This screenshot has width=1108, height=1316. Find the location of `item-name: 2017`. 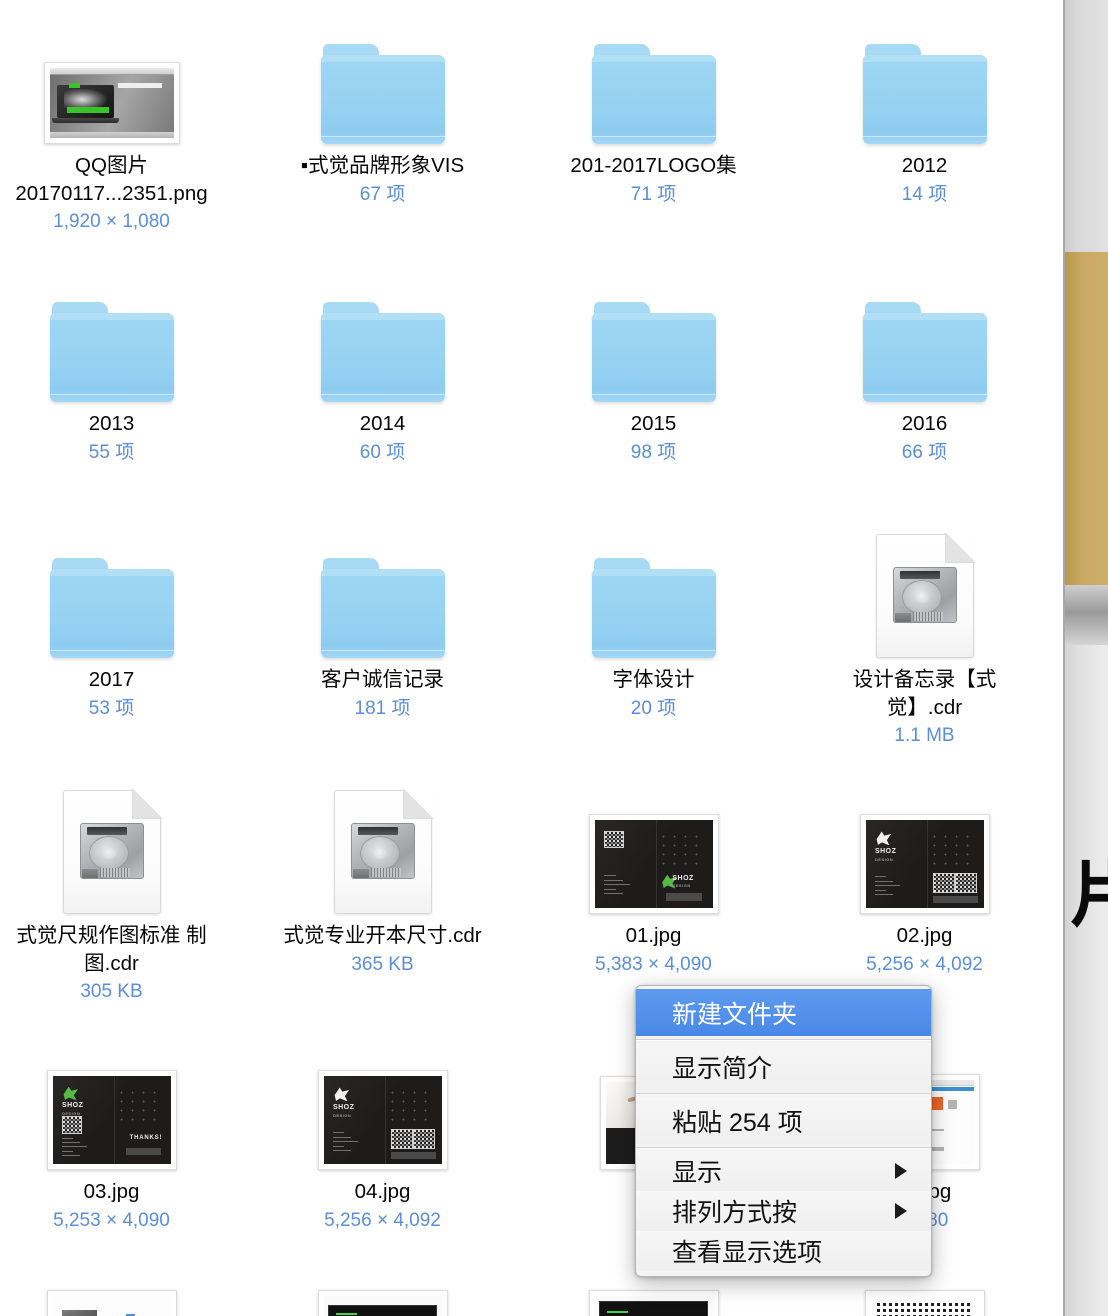

item-name: 2017 is located at coordinates (111, 679).